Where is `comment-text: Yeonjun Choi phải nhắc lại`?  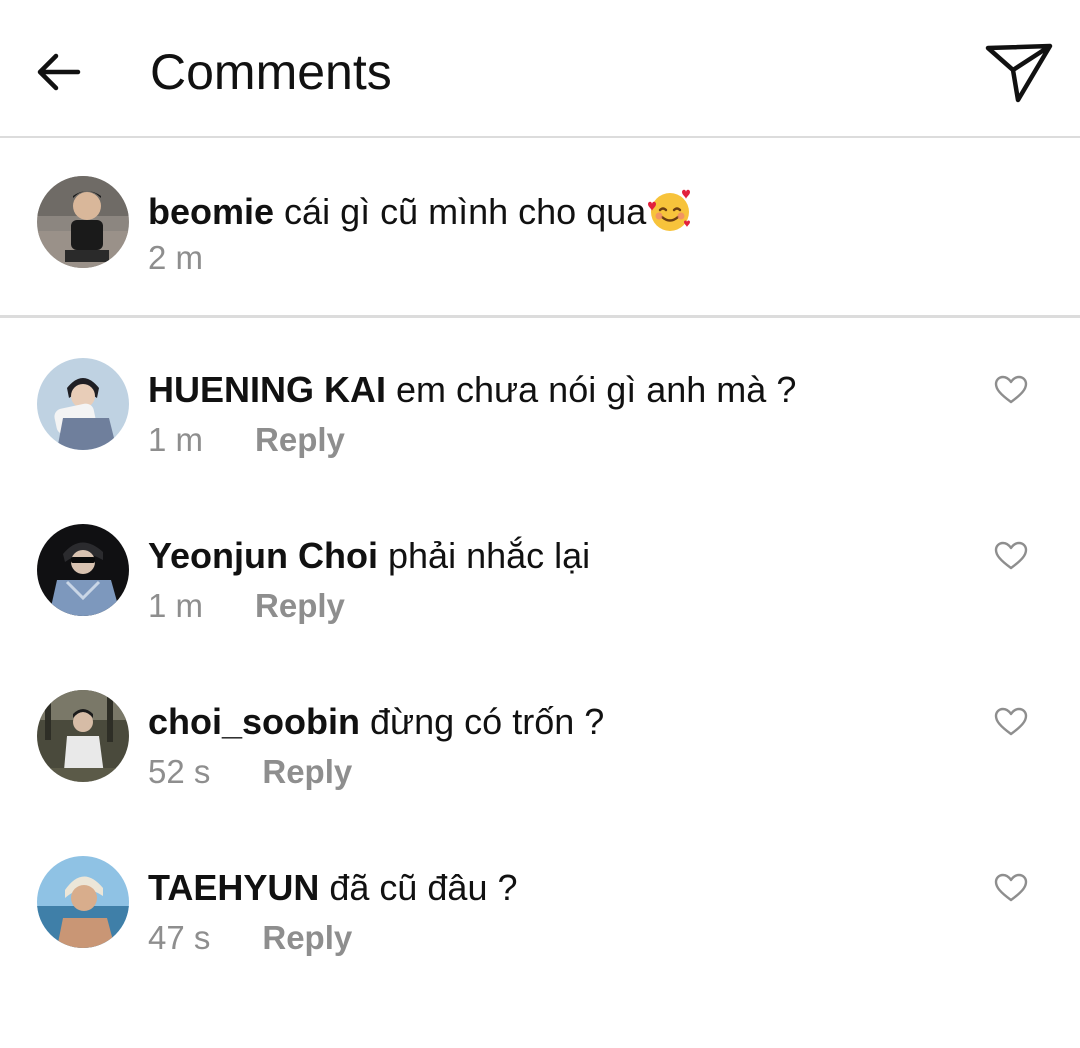 comment-text: Yeonjun Choi phải nhắc lại is located at coordinates (369, 556).